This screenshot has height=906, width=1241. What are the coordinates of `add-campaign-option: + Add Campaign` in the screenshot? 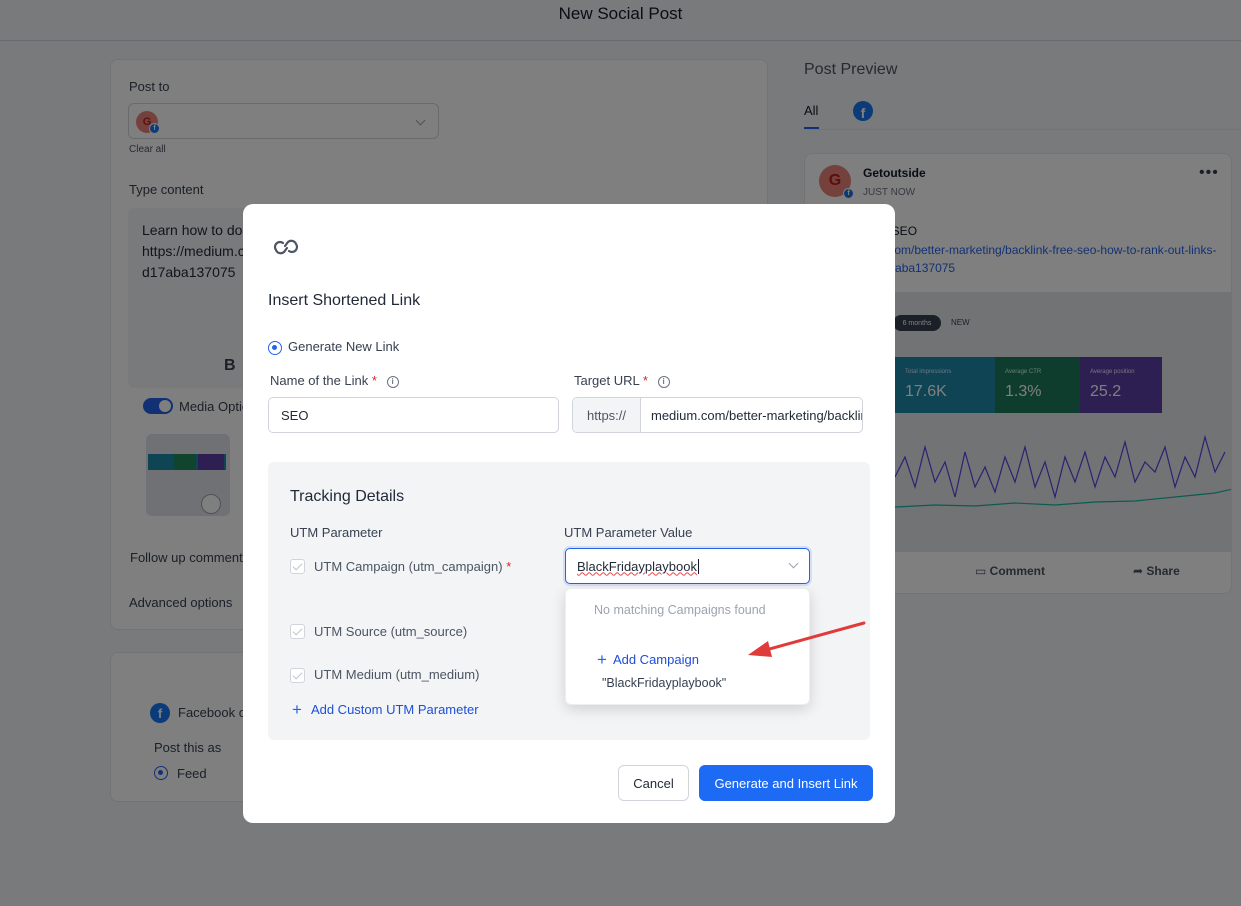 It's located at (648, 660).